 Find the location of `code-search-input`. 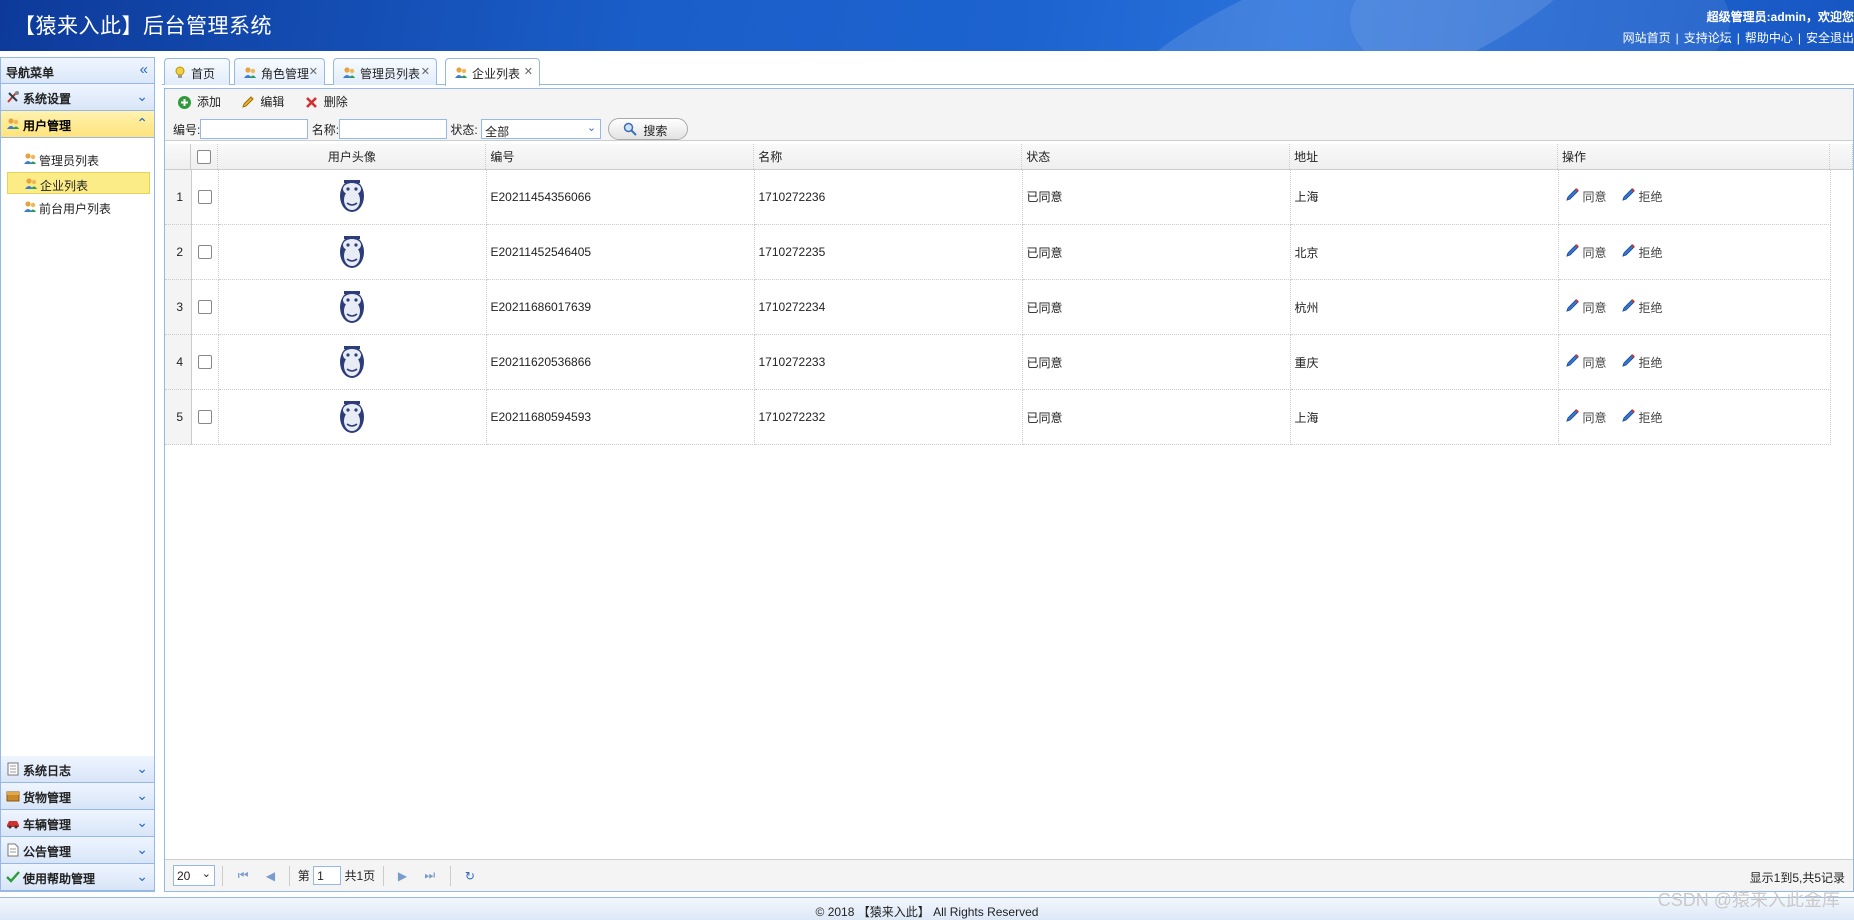

code-search-input is located at coordinates (254, 129).